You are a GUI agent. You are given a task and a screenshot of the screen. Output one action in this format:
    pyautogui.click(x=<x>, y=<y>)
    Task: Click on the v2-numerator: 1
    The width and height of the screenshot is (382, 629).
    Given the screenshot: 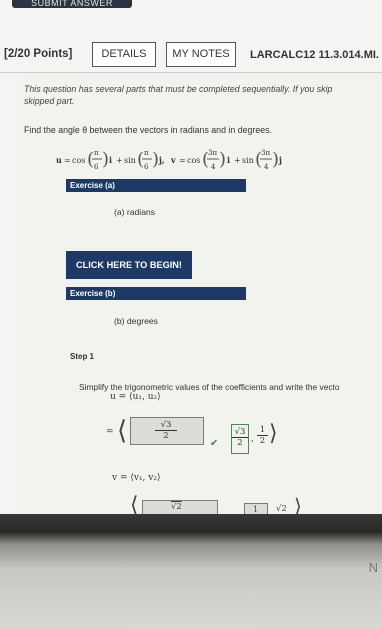 What is the action you would take?
    pyautogui.click(x=256, y=509)
    